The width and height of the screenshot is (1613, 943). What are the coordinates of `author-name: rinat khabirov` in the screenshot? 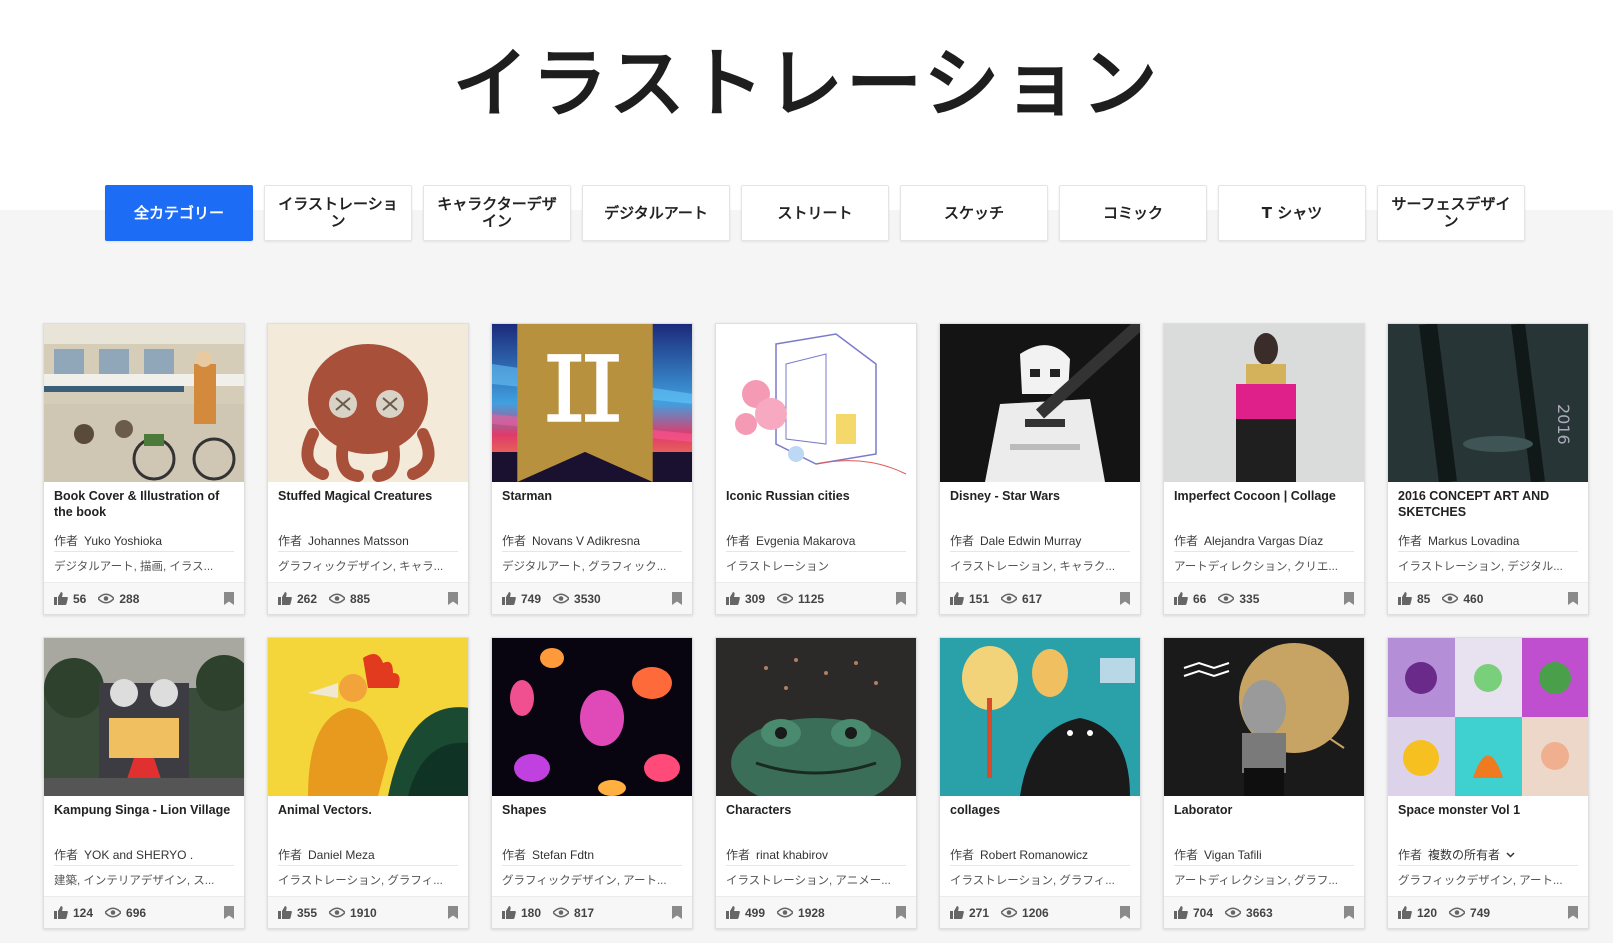 It's located at (792, 855).